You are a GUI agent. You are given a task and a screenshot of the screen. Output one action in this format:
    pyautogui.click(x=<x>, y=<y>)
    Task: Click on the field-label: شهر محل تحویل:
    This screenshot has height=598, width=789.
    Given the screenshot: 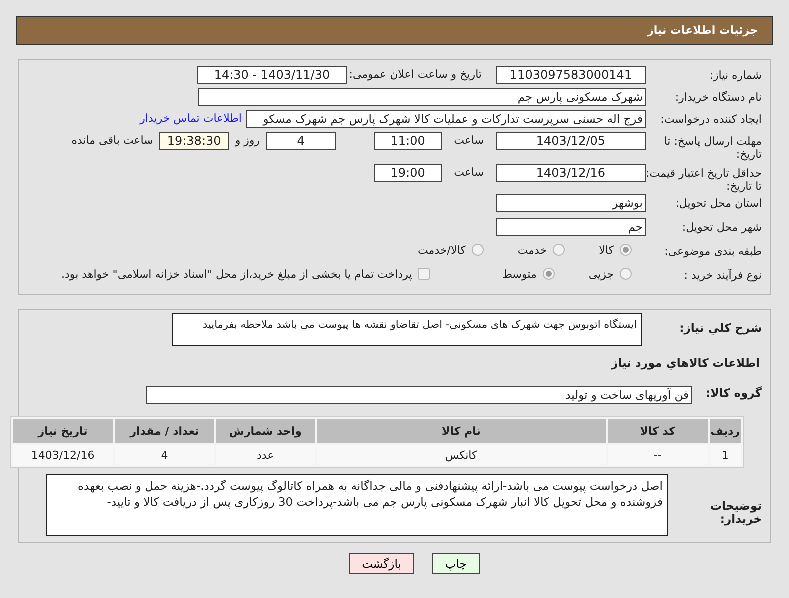 What is the action you would take?
    pyautogui.click(x=721, y=227)
    